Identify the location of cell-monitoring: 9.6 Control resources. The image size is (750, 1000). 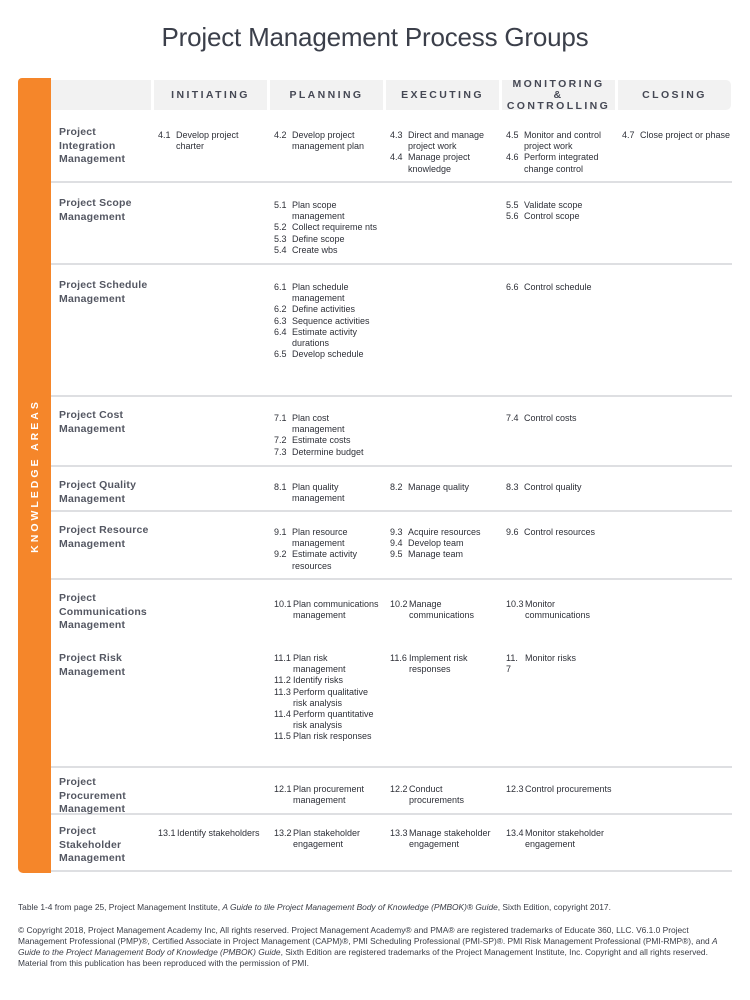
(560, 532).